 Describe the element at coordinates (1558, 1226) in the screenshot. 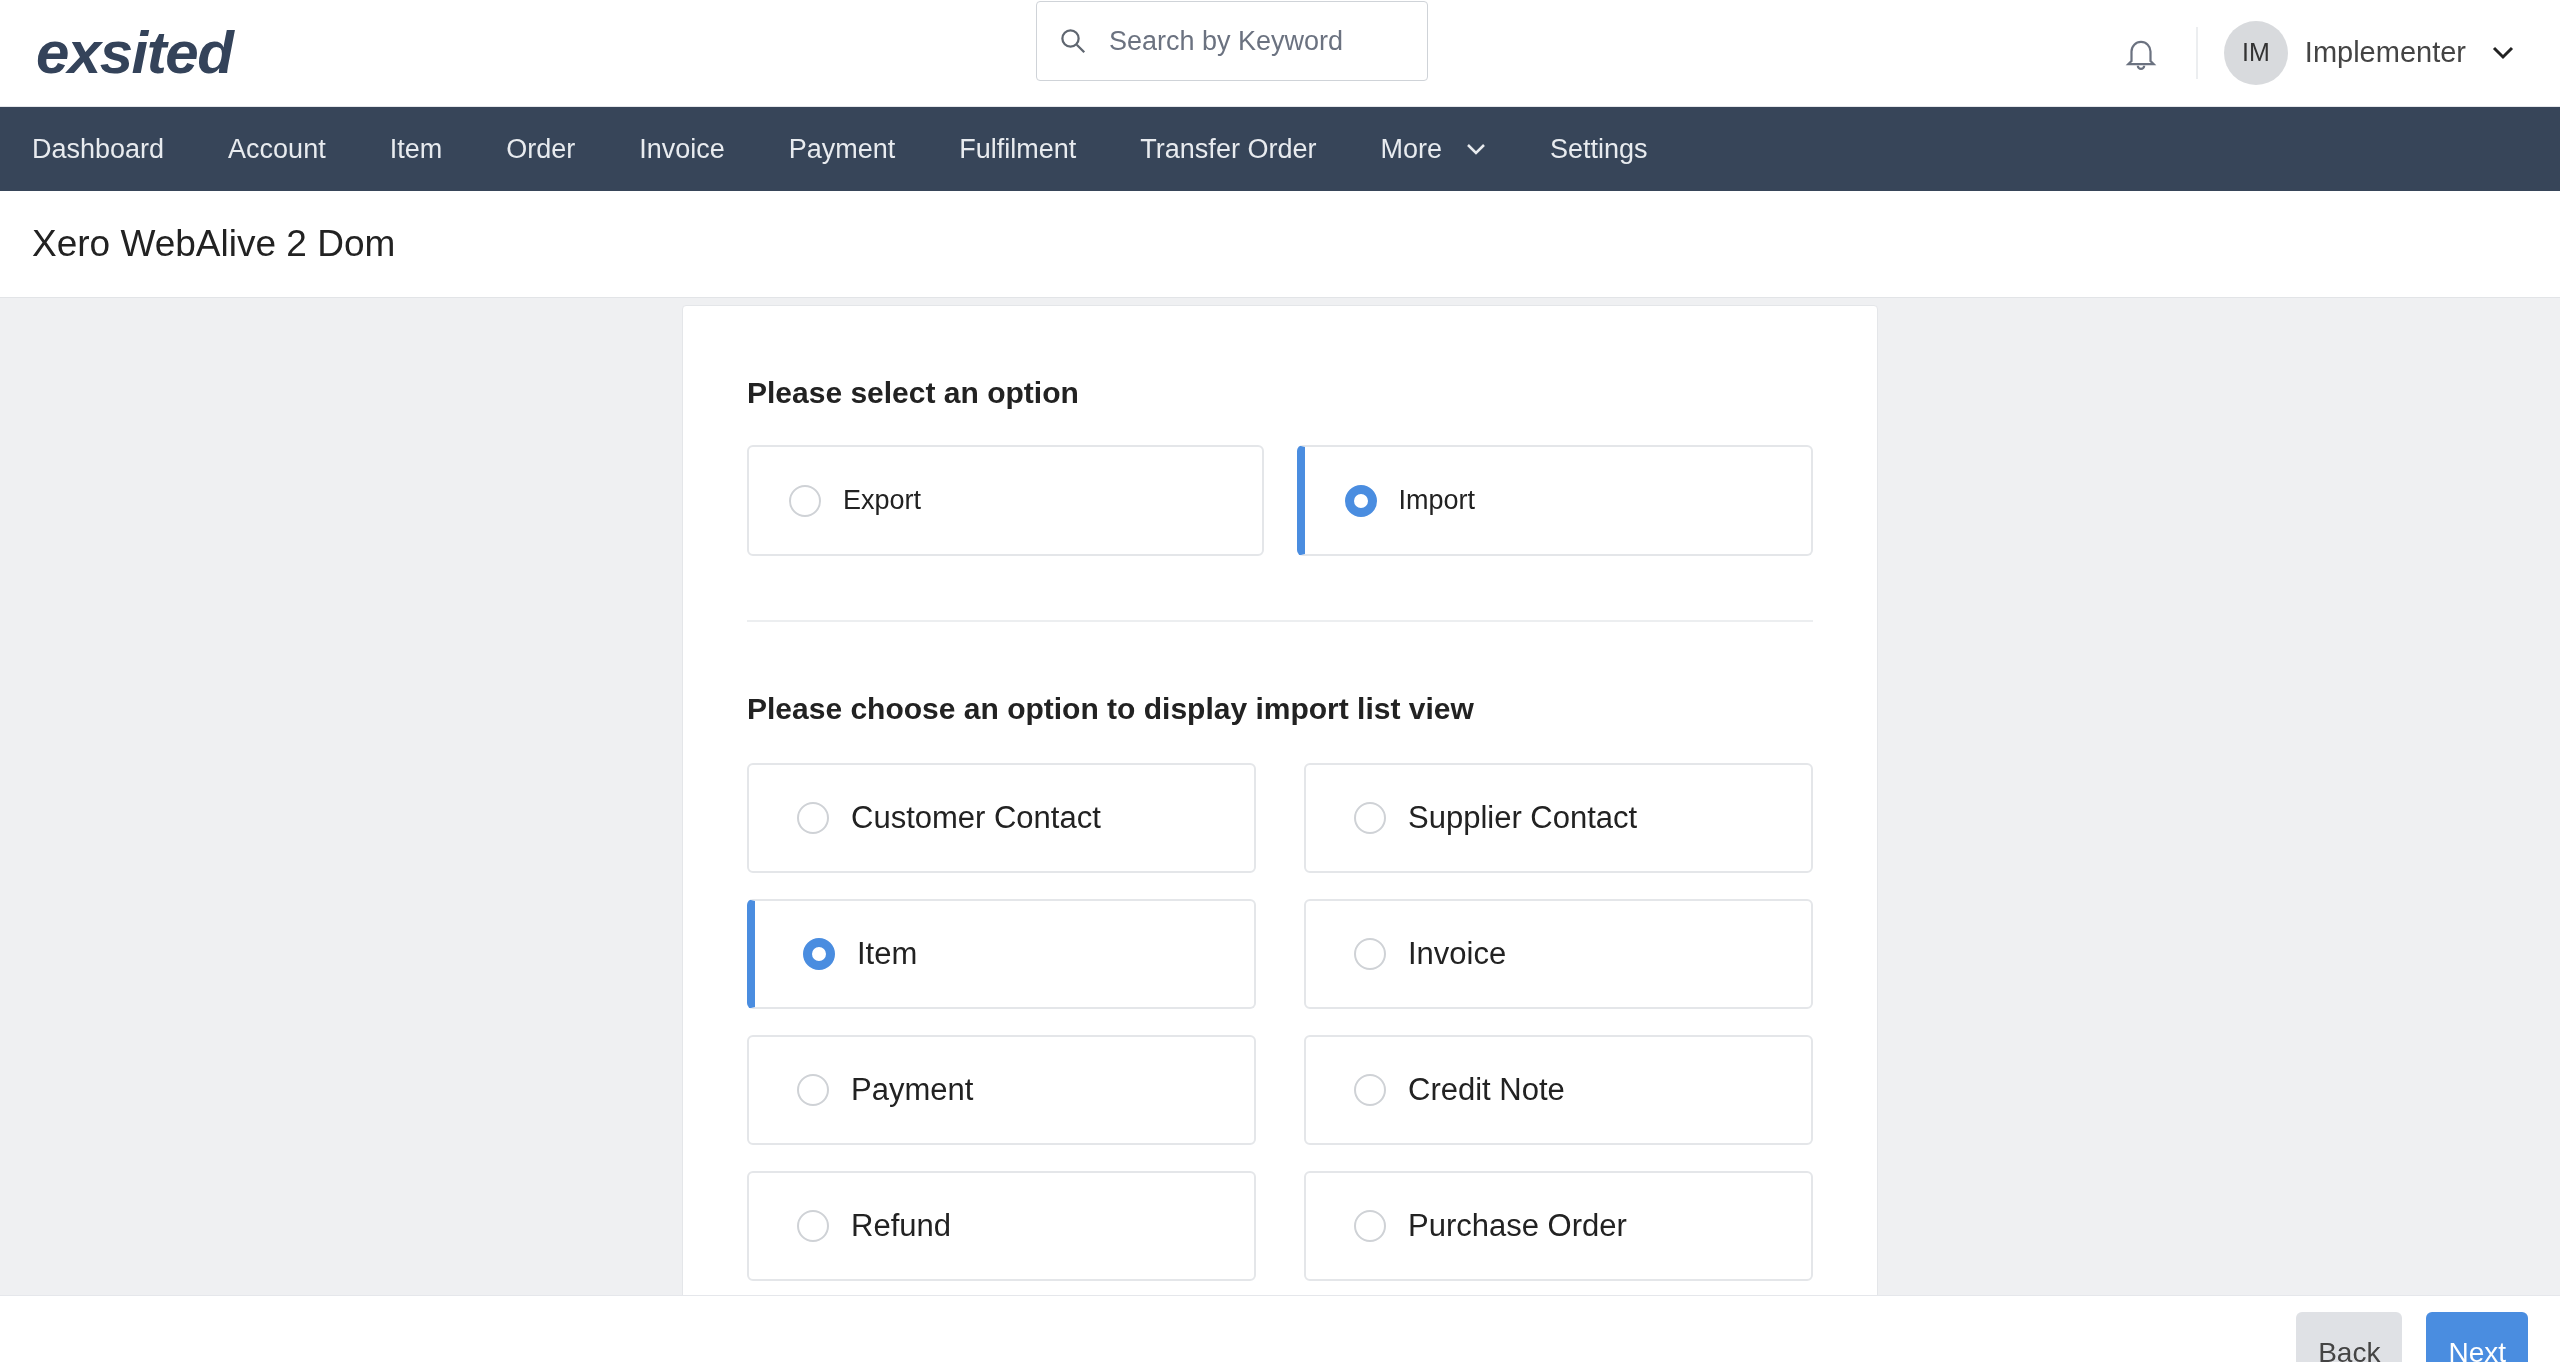

I see `radio-option: Purchase Order` at that location.